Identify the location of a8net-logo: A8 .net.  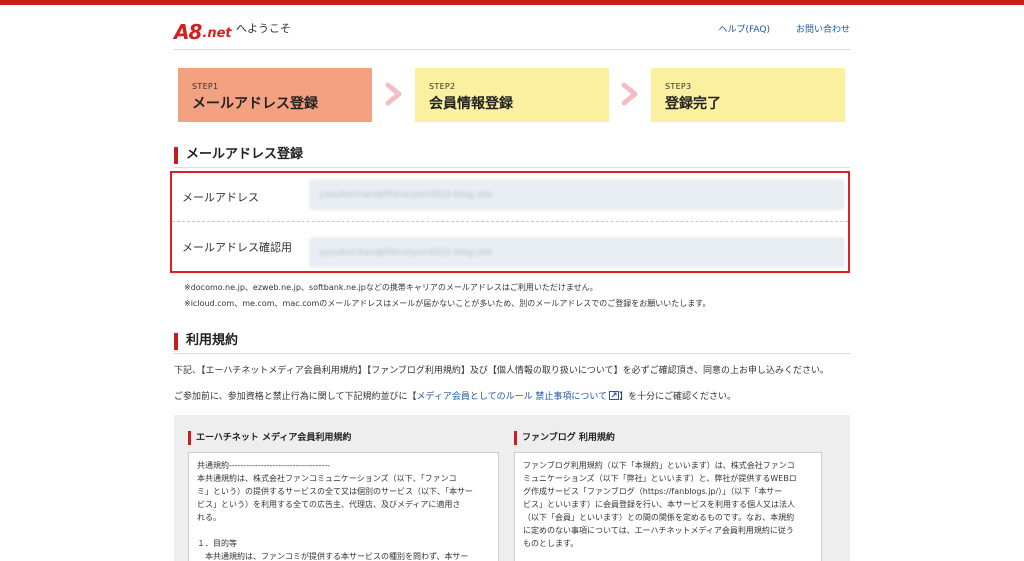
(203, 30).